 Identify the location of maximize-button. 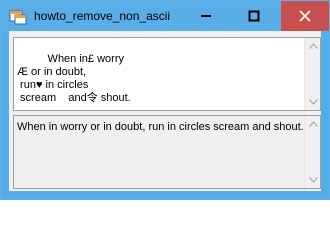
(254, 16).